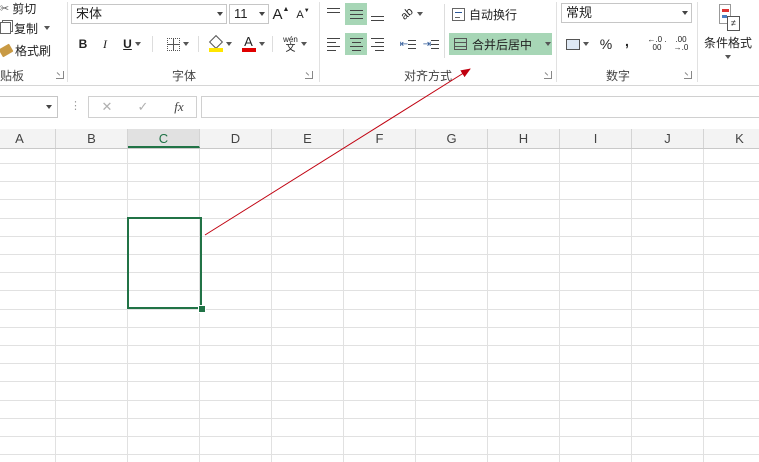 Image resolution: width=759 pixels, height=462 pixels. I want to click on annotation-arrow, so click(337, 152).